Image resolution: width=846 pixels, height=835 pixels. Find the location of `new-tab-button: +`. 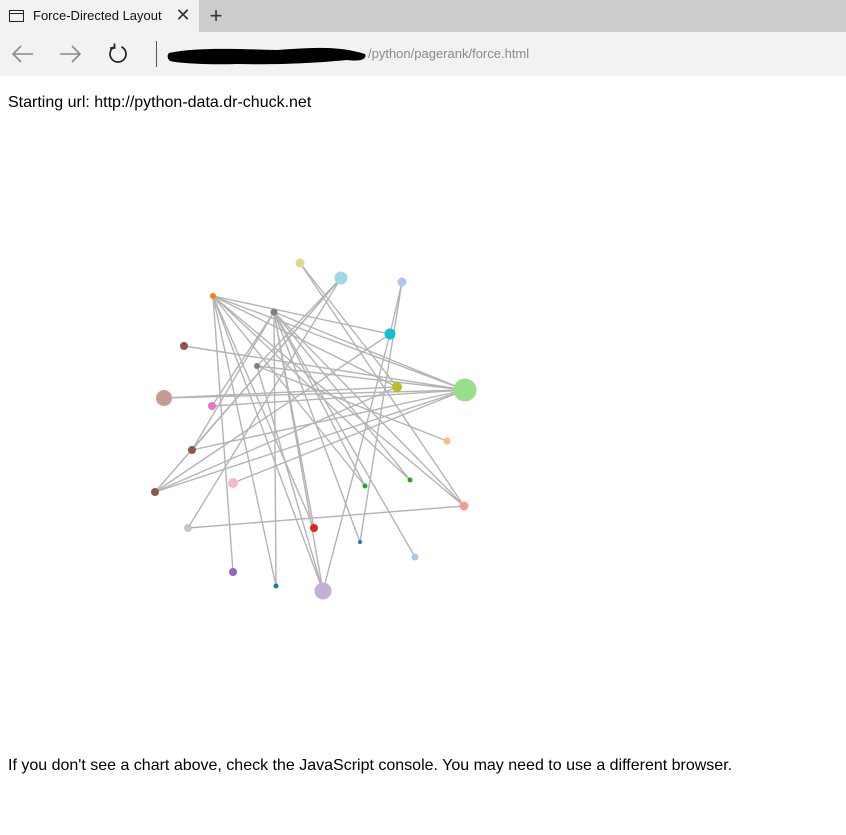

new-tab-button: + is located at coordinates (216, 16).